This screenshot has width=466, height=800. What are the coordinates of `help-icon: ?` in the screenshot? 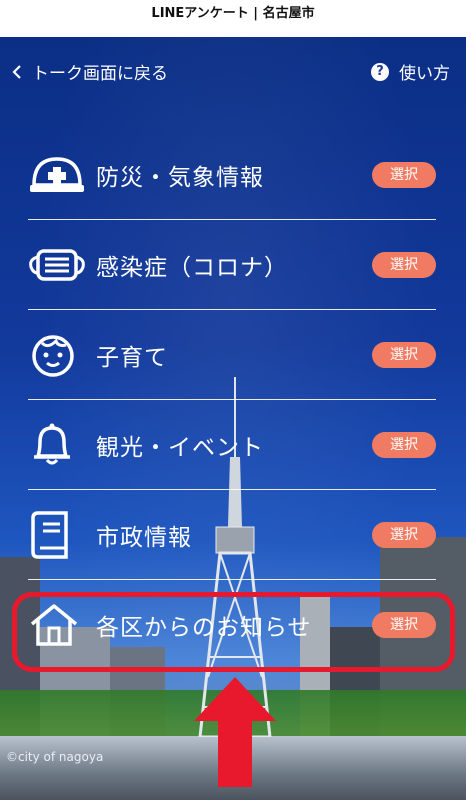 It's located at (380, 71).